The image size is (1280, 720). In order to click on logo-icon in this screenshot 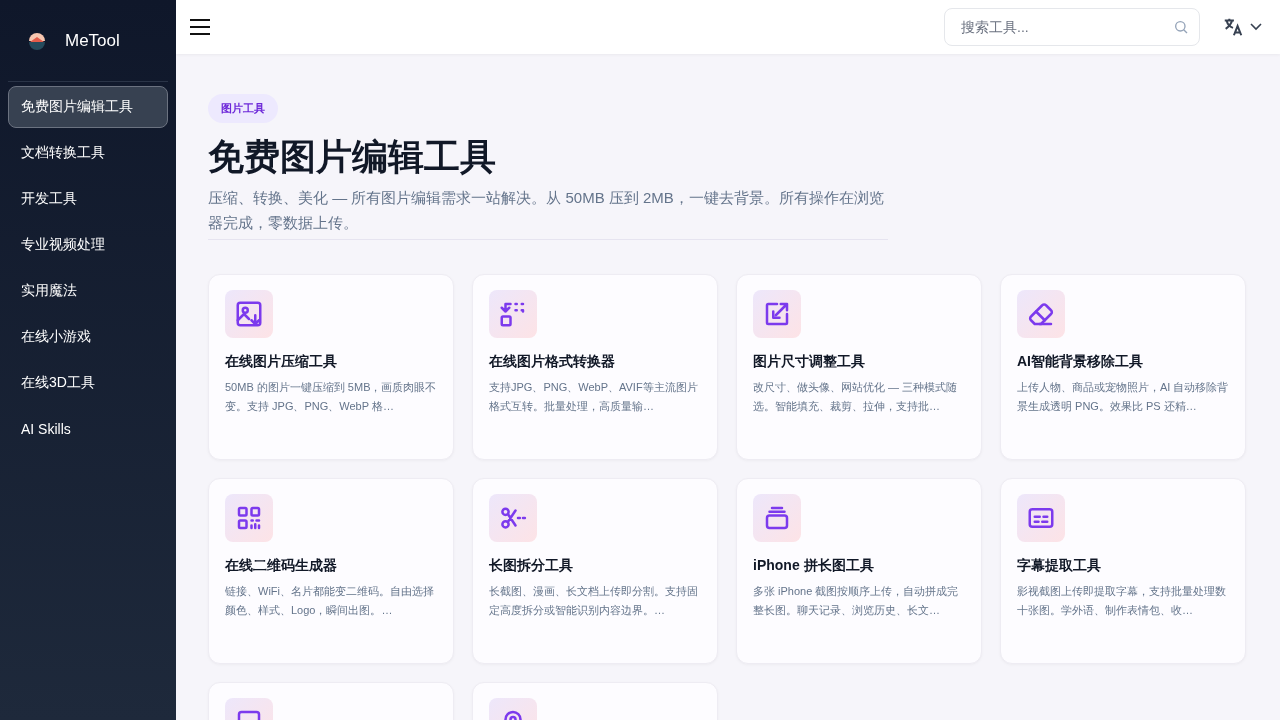, I will do `click(37, 40)`.